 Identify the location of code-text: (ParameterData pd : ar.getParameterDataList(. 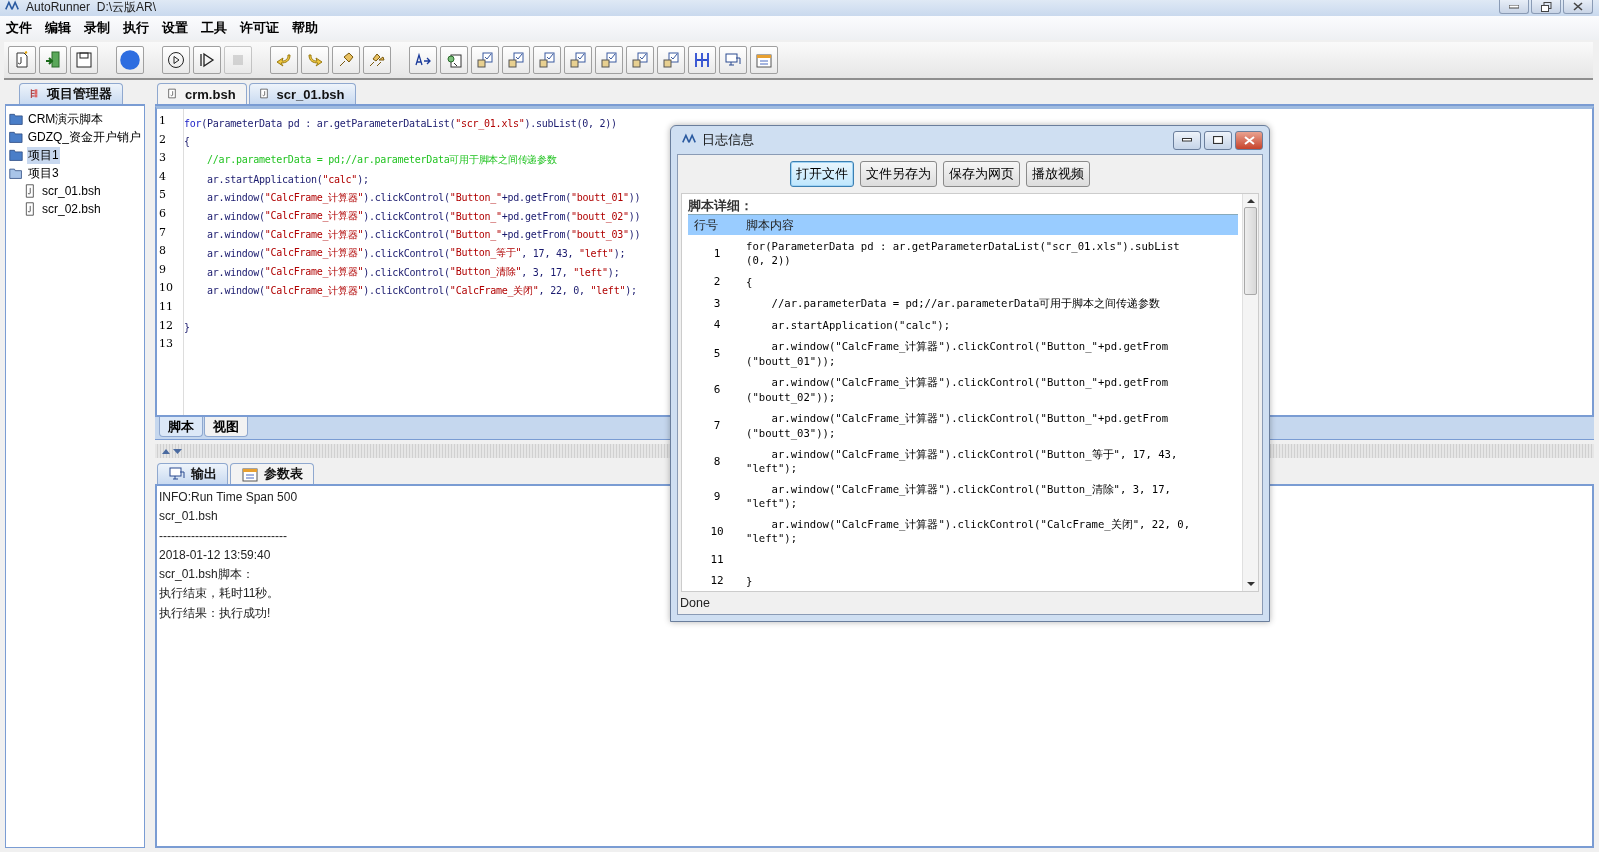
(328, 123).